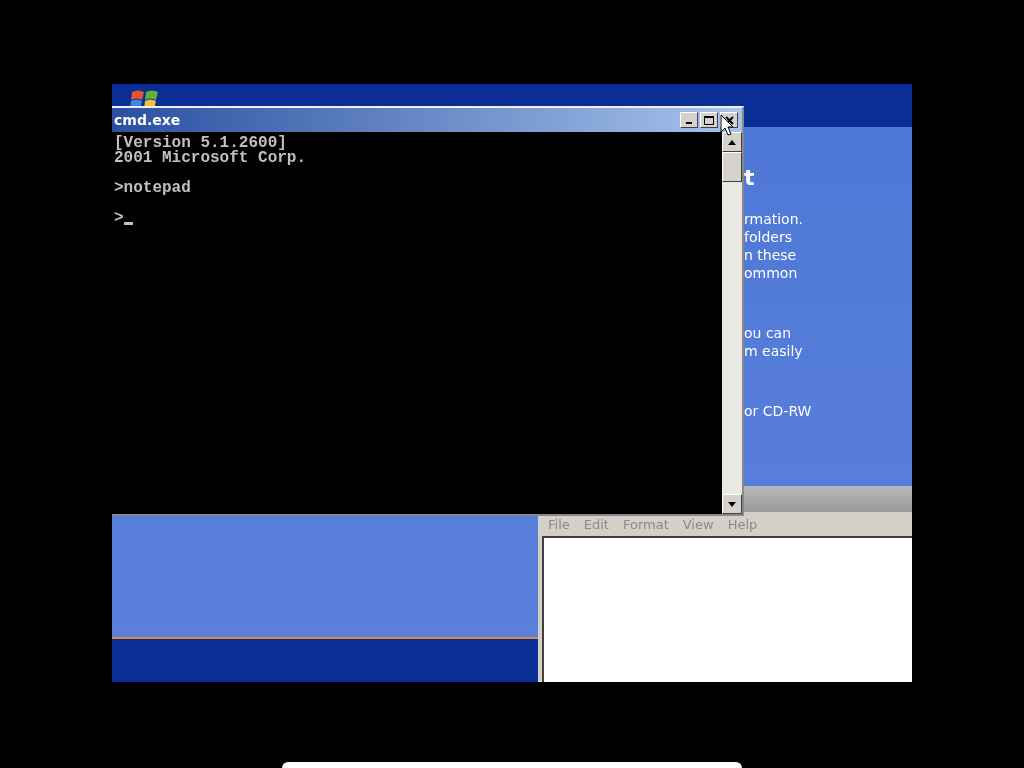 This screenshot has width=1024, height=768. What do you see at coordinates (645, 524) in the screenshot?
I see `menu-item: Format` at bounding box center [645, 524].